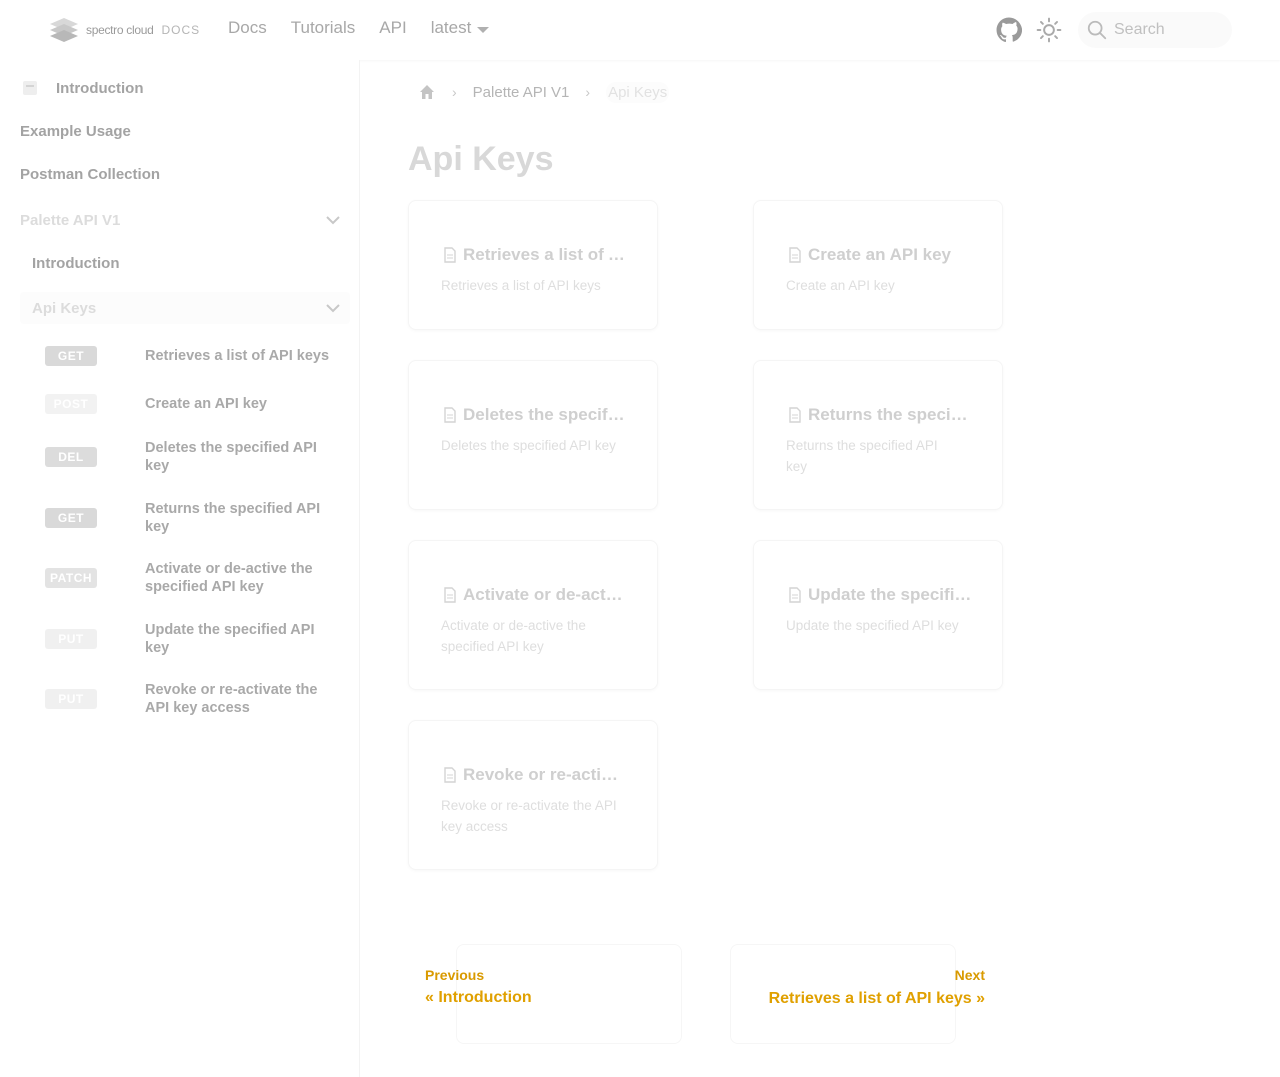 This screenshot has width=1280, height=1077. I want to click on breadcrumb: › Palette API V1 › Api Keys, so click(540, 92).